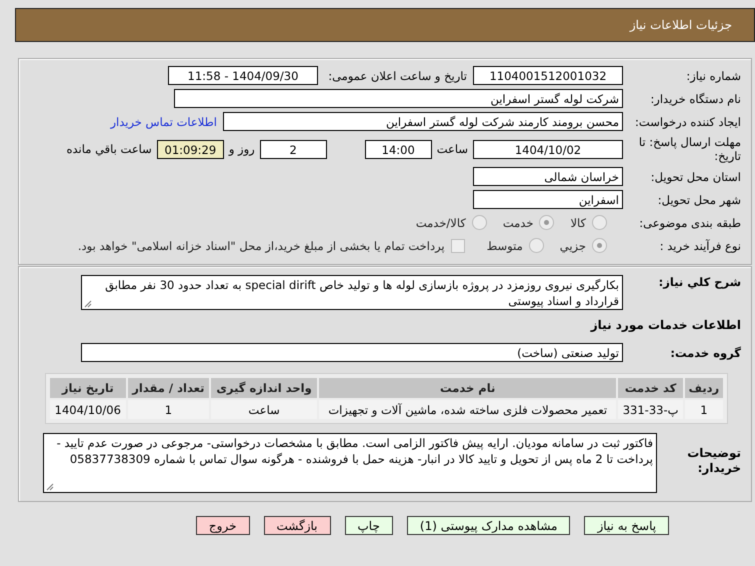 This screenshot has width=755, height=566. I want to click on column-header: واحد اندازه گیری, so click(264, 388).